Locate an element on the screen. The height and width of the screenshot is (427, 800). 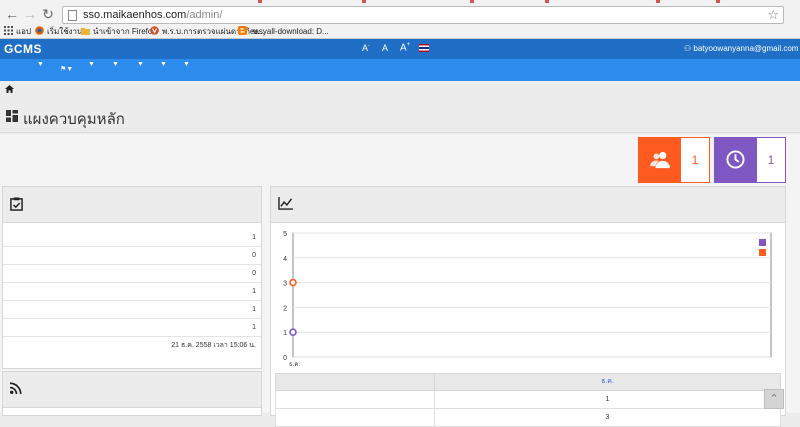
chevron-up-icon: ⌃ is located at coordinates (774, 399).